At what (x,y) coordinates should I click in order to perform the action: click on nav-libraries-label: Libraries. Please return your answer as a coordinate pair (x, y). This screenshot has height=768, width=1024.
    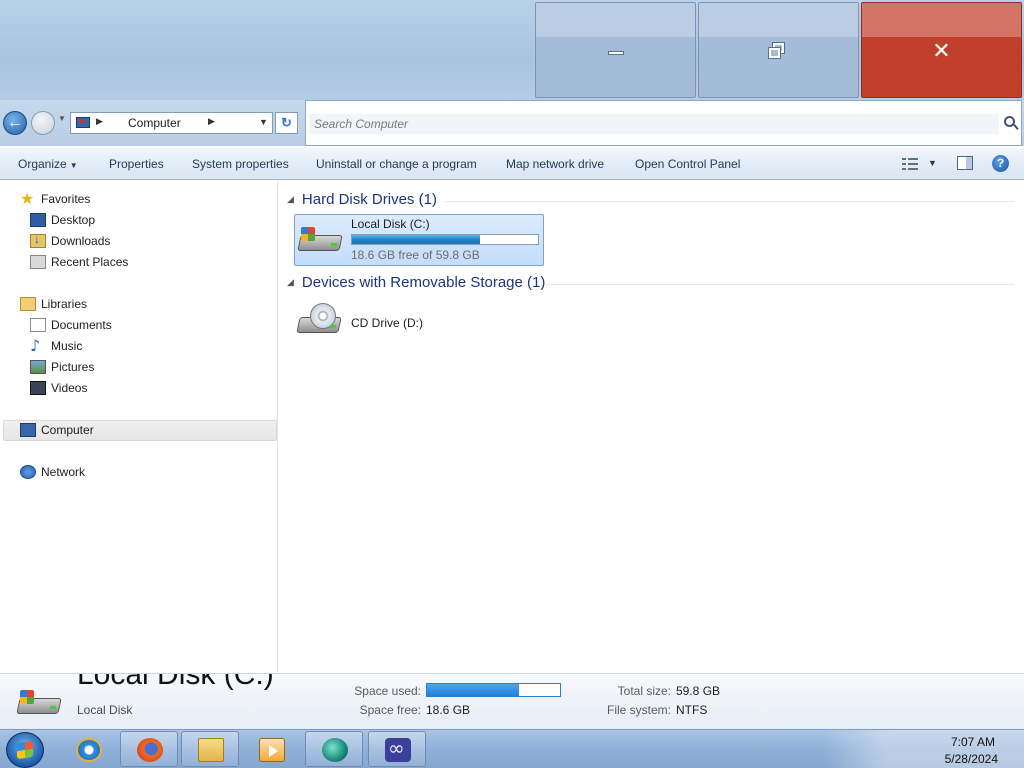
    Looking at the image, I should click on (64, 304).